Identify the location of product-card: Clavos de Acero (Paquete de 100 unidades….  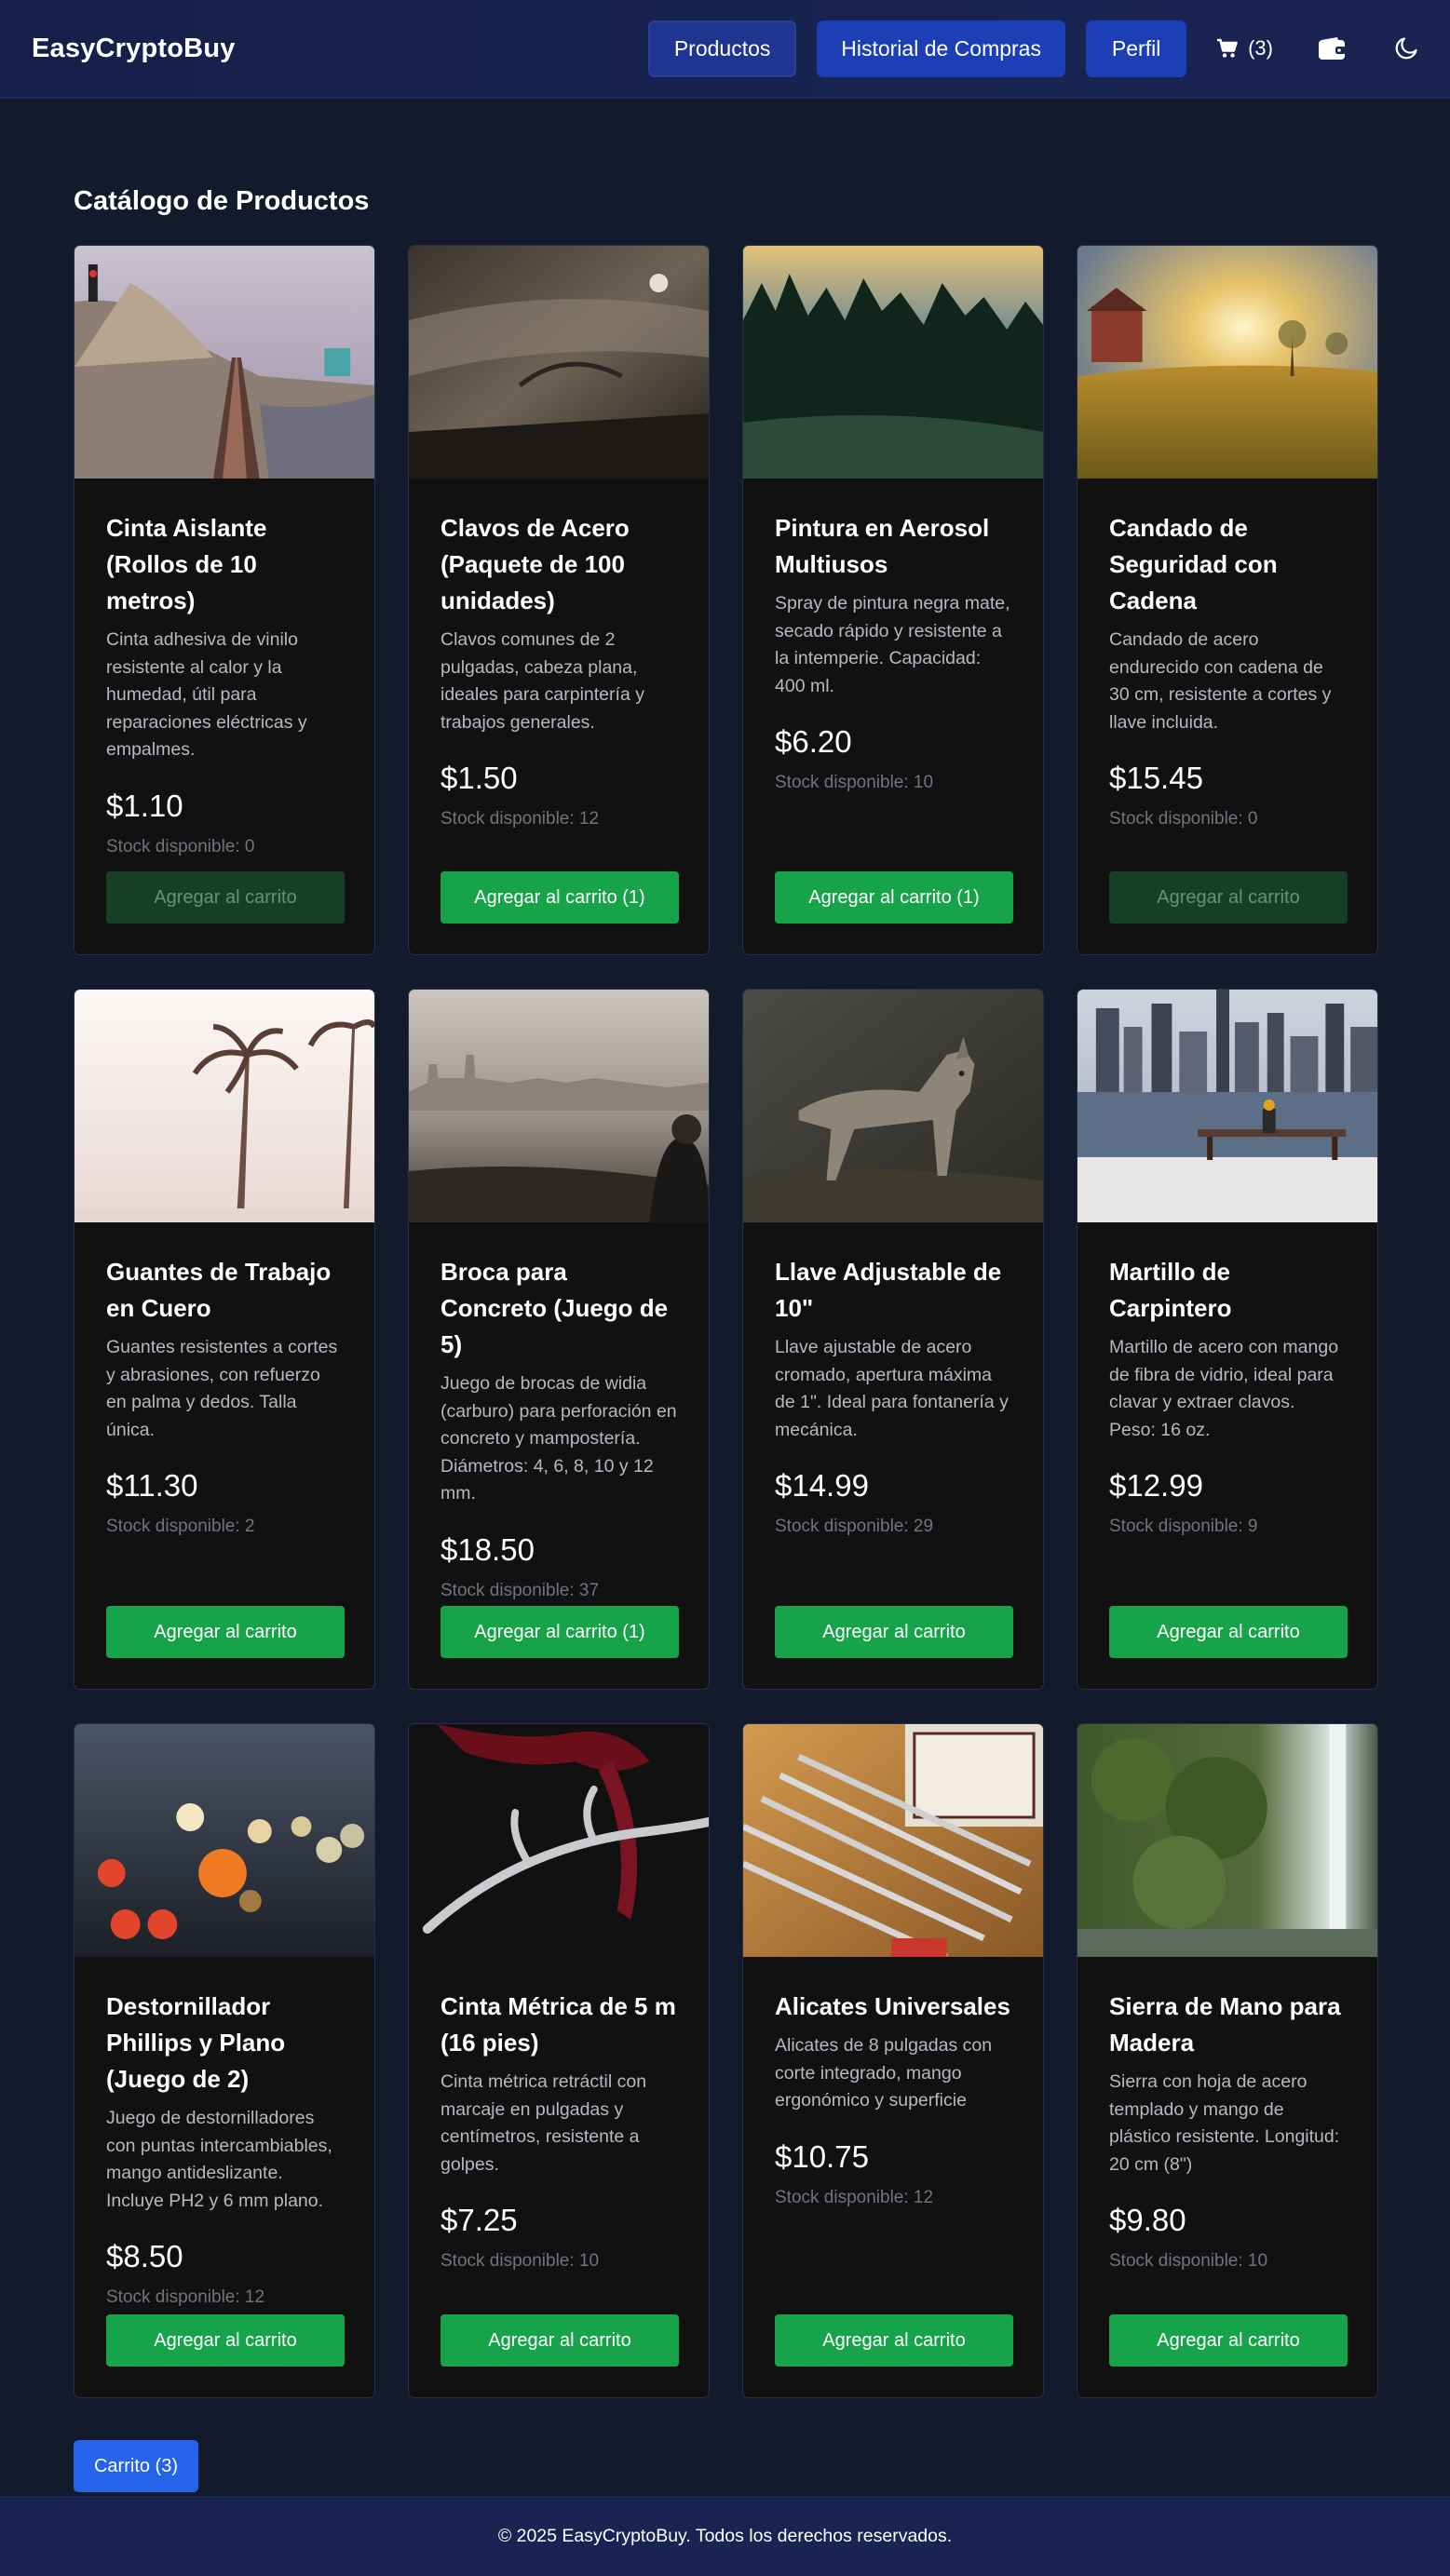
(559, 600).